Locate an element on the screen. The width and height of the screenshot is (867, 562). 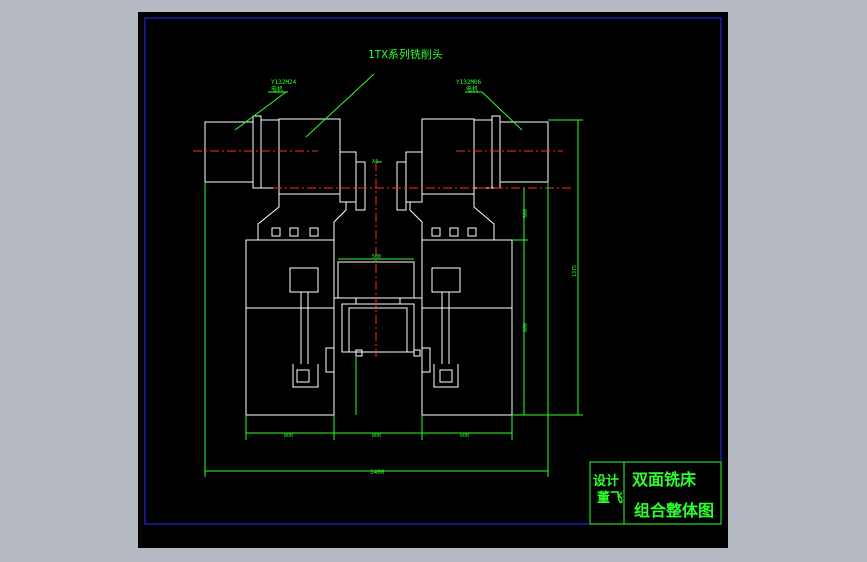
dim-overall: 3400 is located at coordinates (377, 472).